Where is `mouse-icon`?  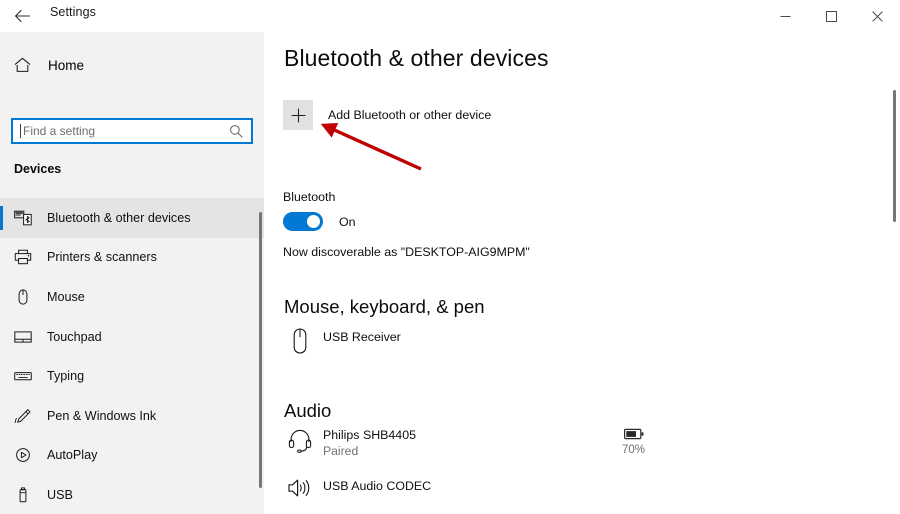
mouse-icon is located at coordinates (28, 297).